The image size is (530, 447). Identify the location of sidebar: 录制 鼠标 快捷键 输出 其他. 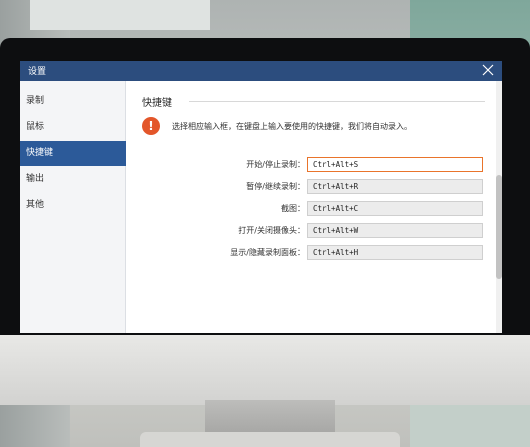
(73, 207).